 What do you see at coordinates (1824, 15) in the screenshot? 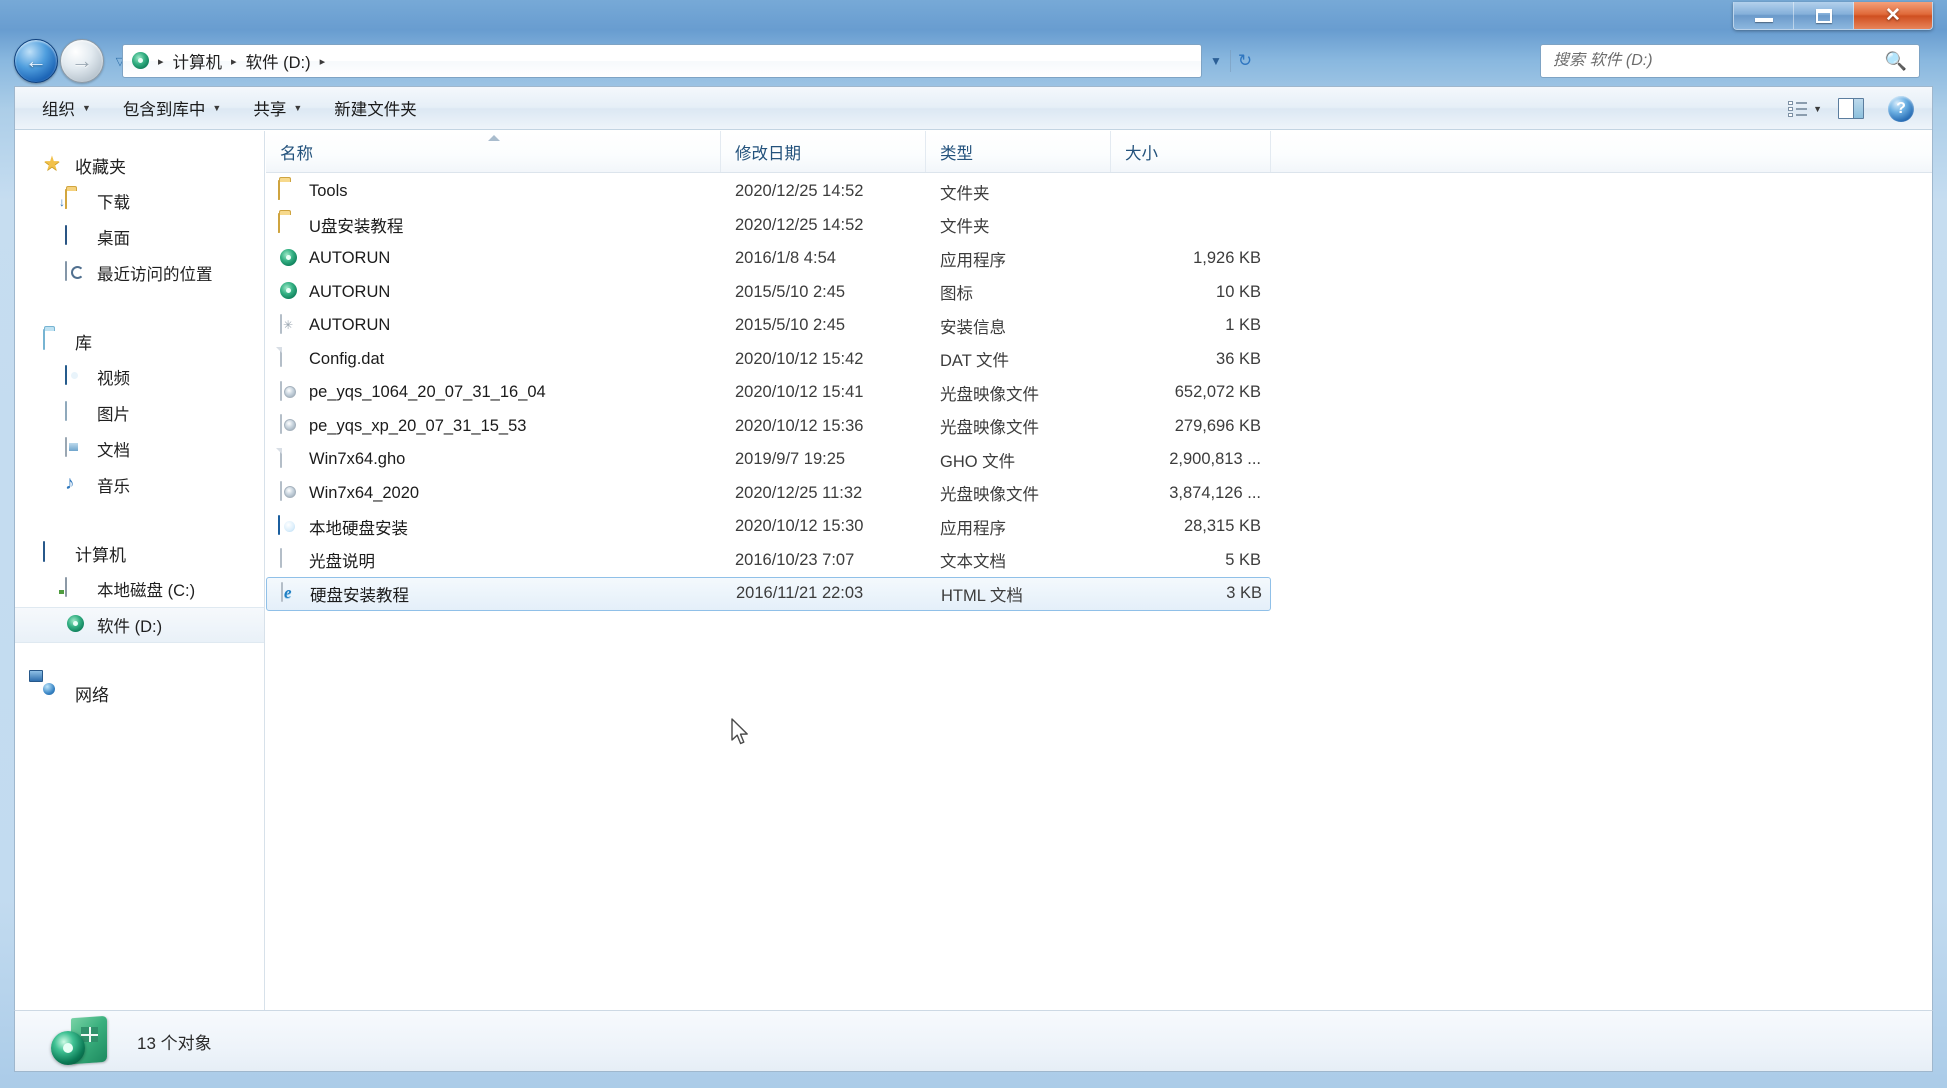
I see `maximize-button` at bounding box center [1824, 15].